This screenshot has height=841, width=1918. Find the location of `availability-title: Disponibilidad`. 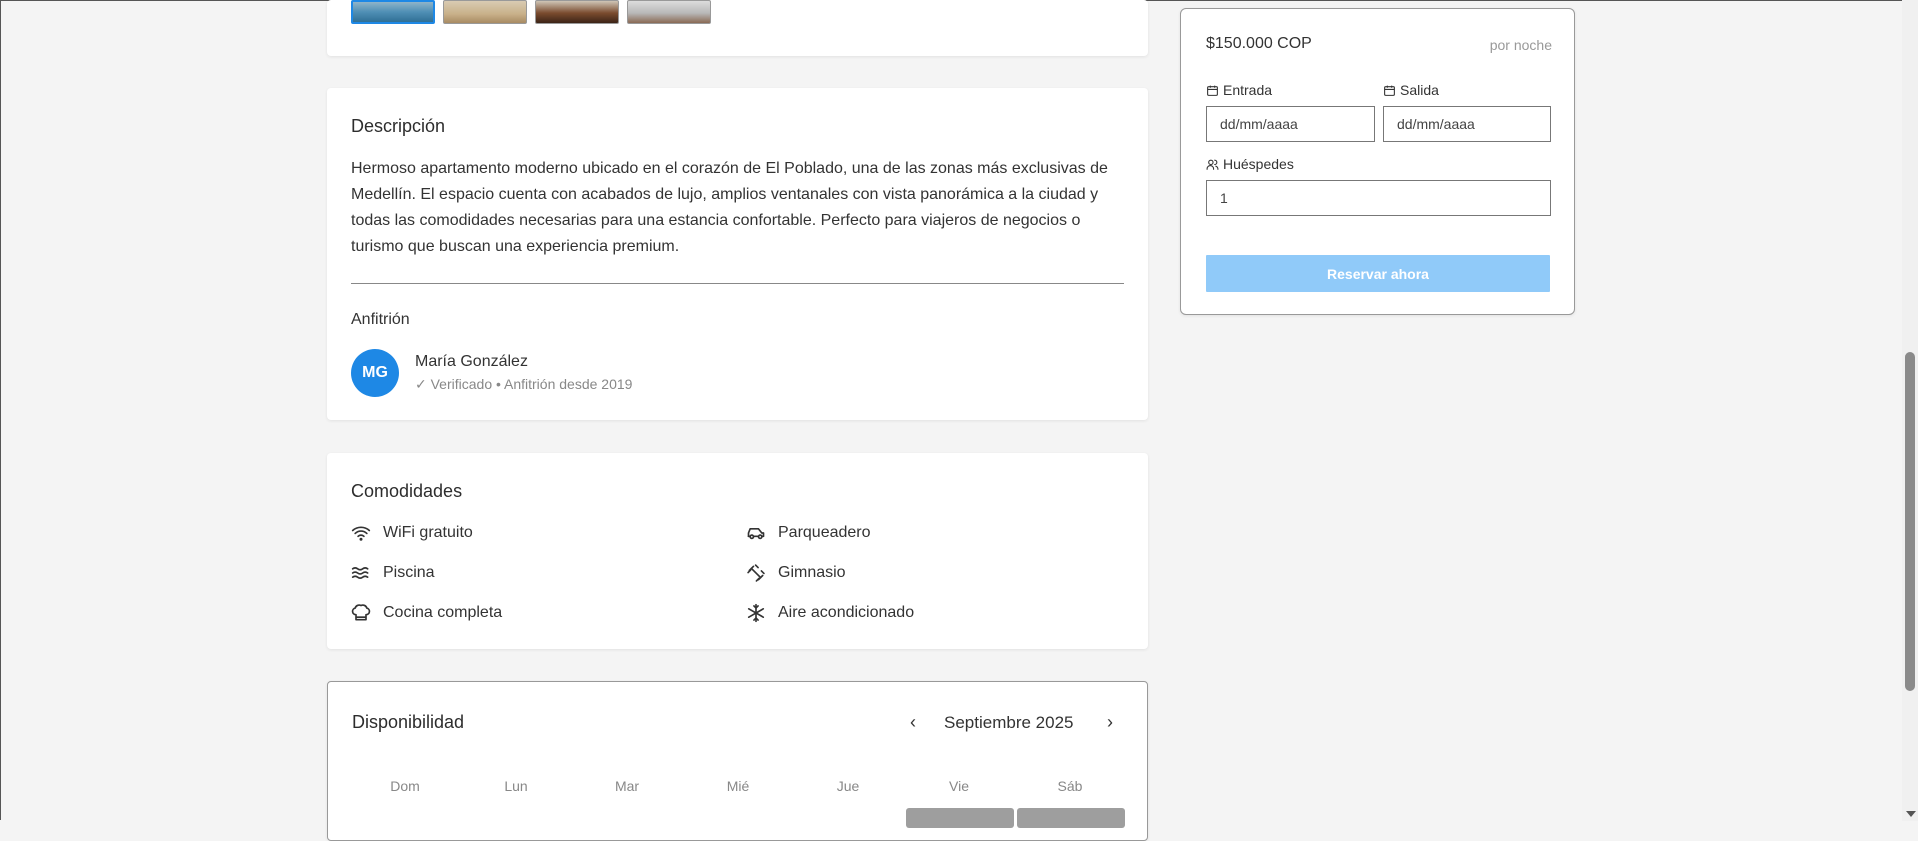

availability-title: Disponibilidad is located at coordinates (408, 722).